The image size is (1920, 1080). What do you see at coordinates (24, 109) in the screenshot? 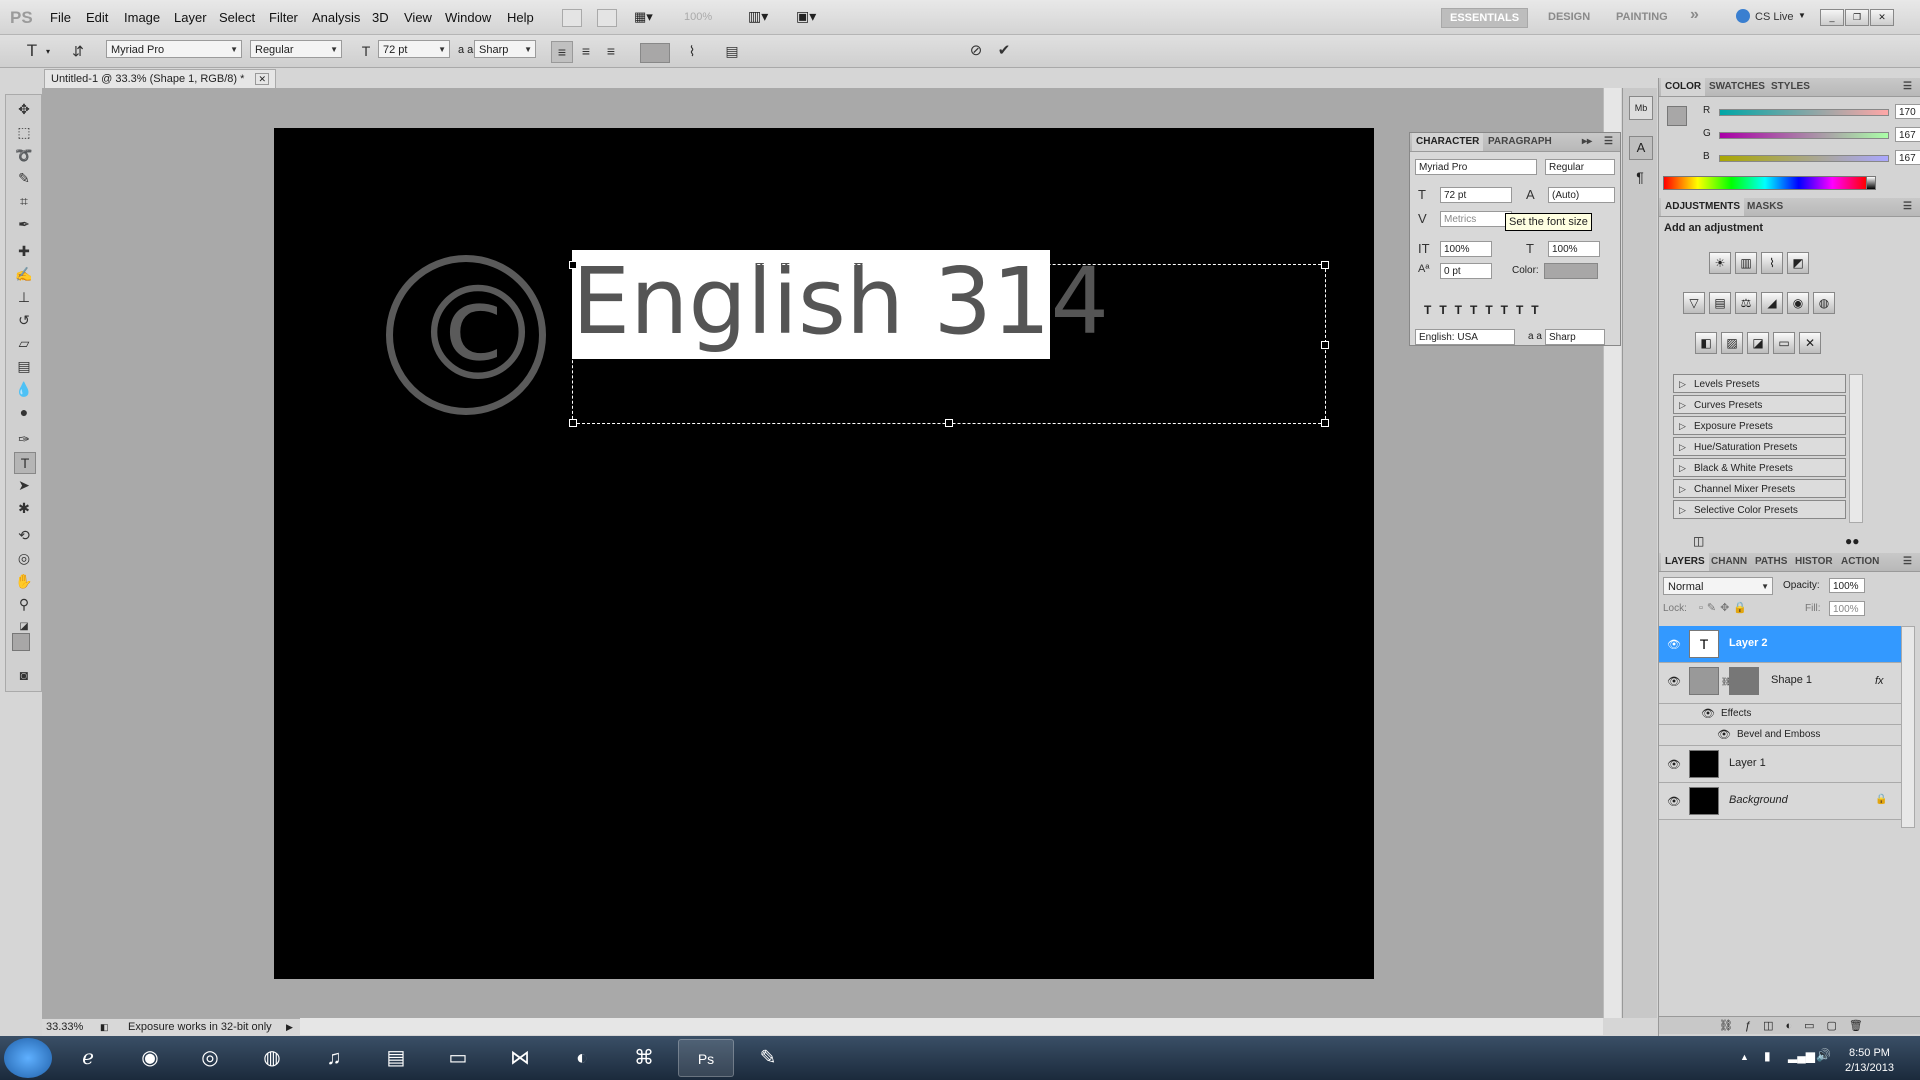
I see `move-tool-icon: ✥` at bounding box center [24, 109].